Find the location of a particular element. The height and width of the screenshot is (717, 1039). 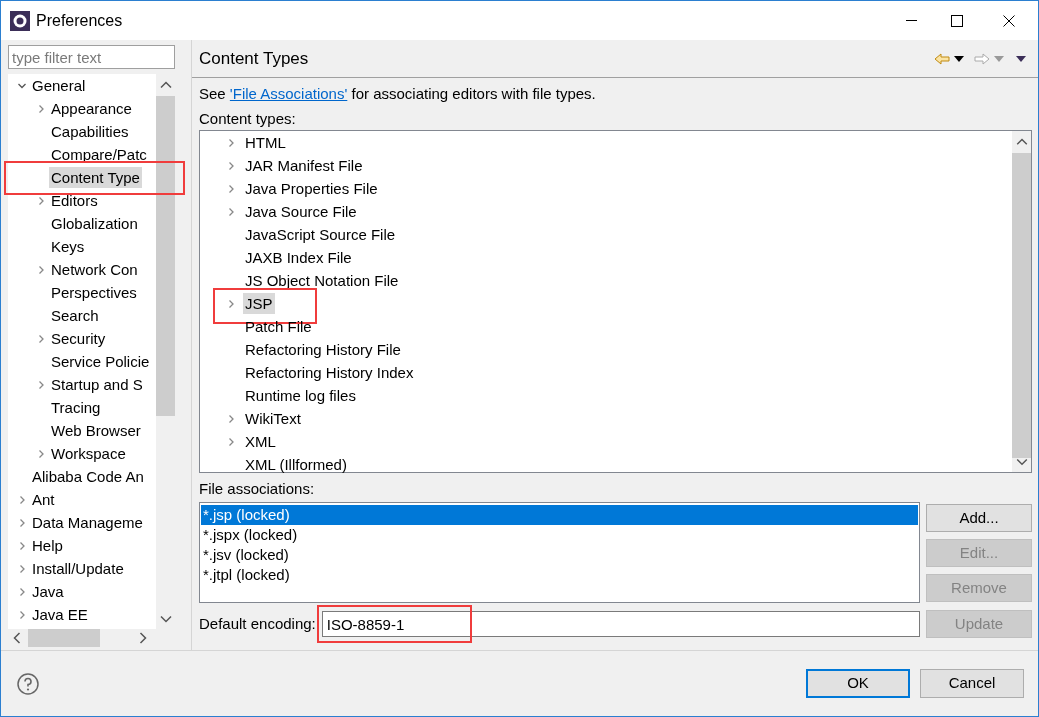

tree-item: JS Object Notation File is located at coordinates (322, 280).